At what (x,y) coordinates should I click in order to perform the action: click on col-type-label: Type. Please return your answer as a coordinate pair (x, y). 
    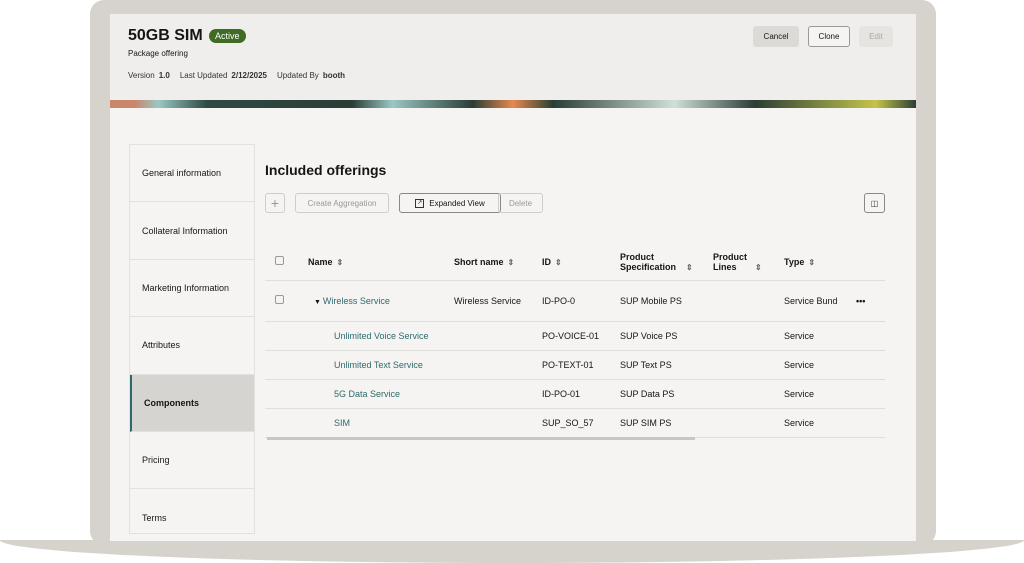
    Looking at the image, I should click on (794, 261).